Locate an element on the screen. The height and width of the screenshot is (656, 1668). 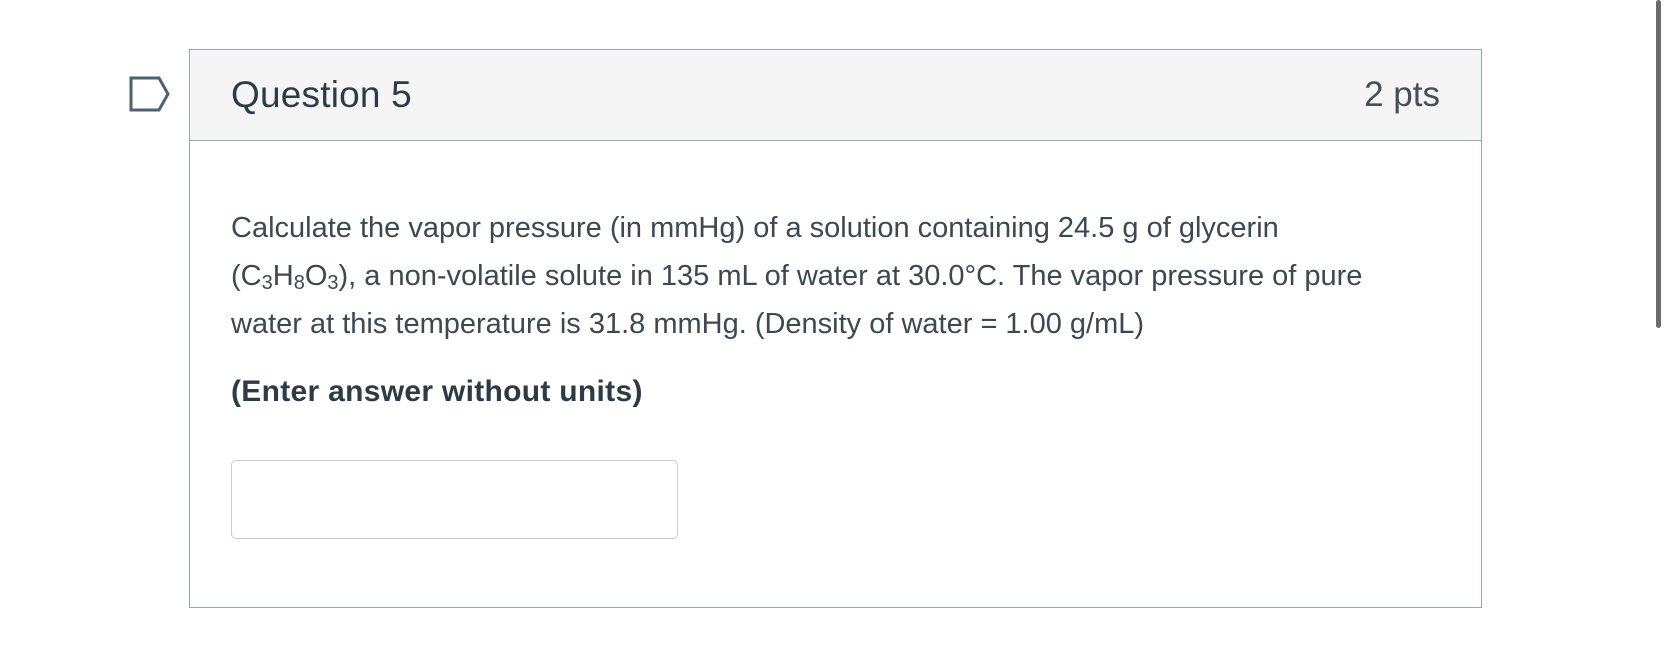
question-header: Question 5 2 pts is located at coordinates (835, 95).